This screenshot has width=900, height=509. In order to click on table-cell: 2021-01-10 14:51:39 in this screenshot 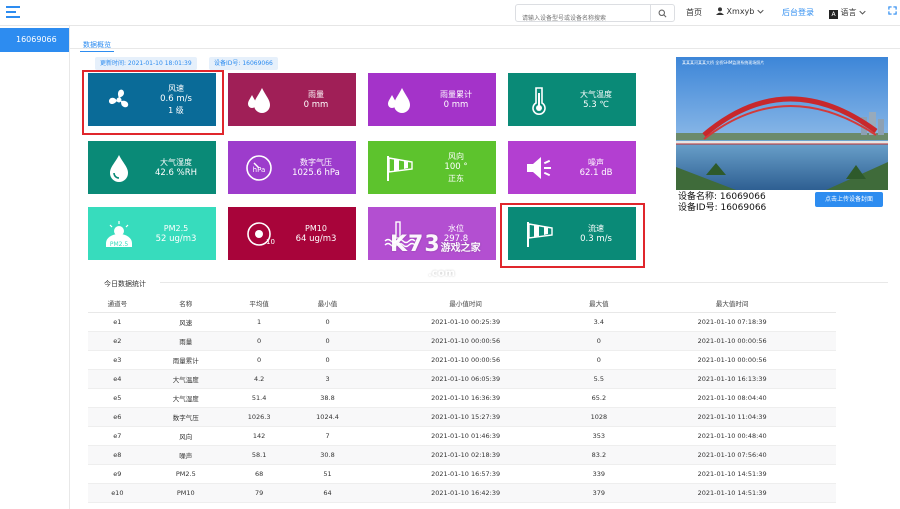, I will do `click(732, 493)`.